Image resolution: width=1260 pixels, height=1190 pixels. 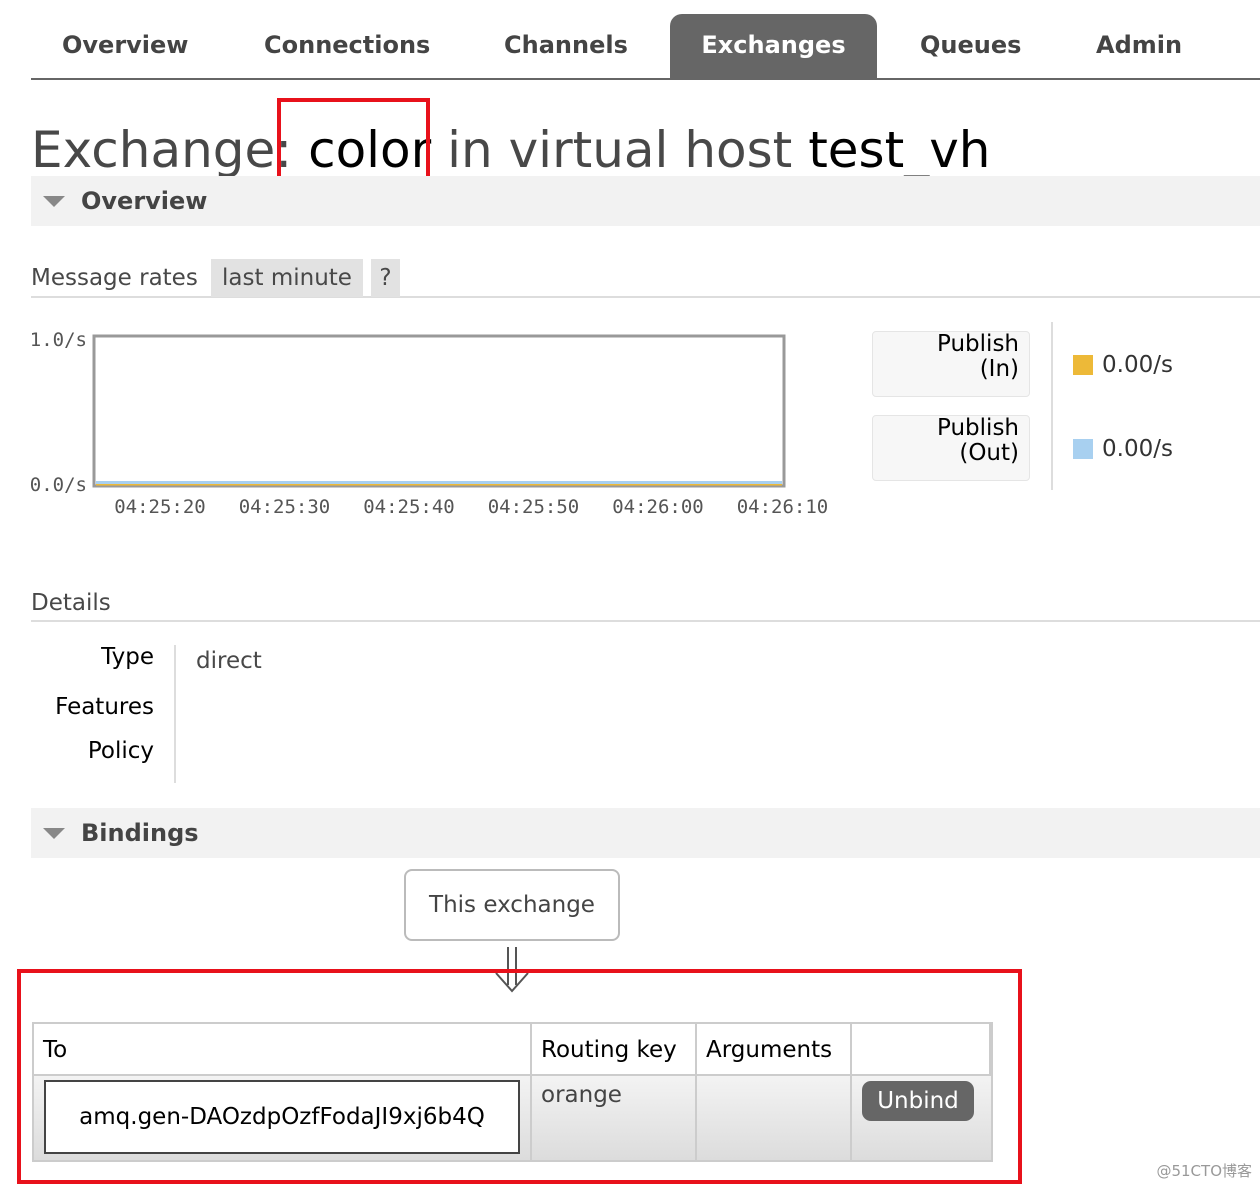 I want to click on legend-value-publish-out: 0.00/s, so click(x=1137, y=449).